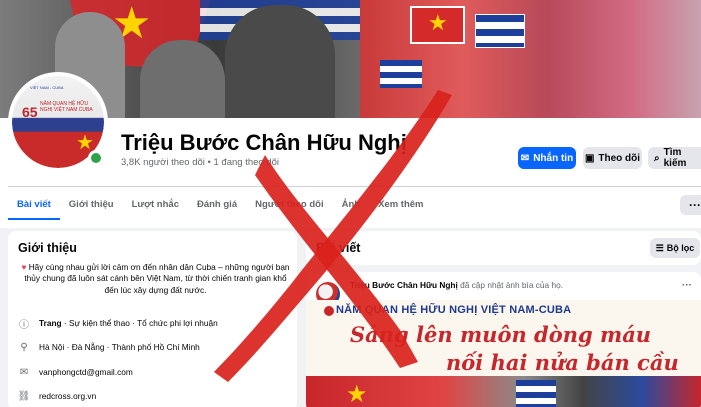  I want to click on filter-label: Bộ lọc, so click(680, 248).